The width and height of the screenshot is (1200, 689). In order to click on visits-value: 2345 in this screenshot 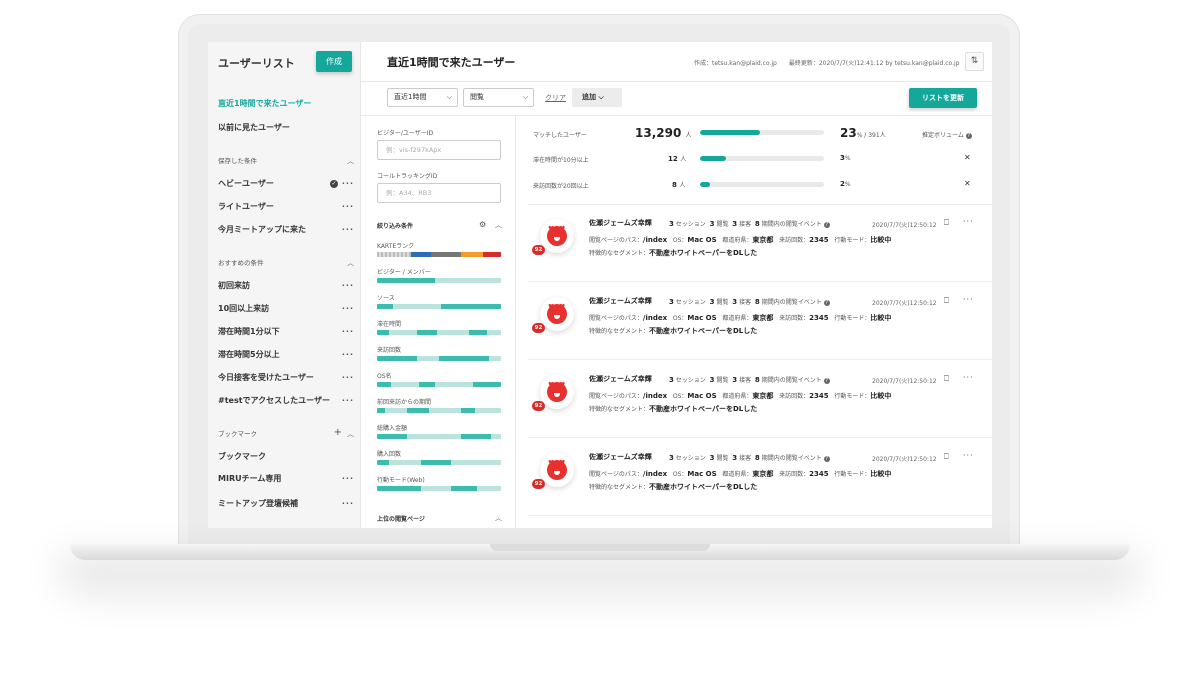, I will do `click(819, 396)`.